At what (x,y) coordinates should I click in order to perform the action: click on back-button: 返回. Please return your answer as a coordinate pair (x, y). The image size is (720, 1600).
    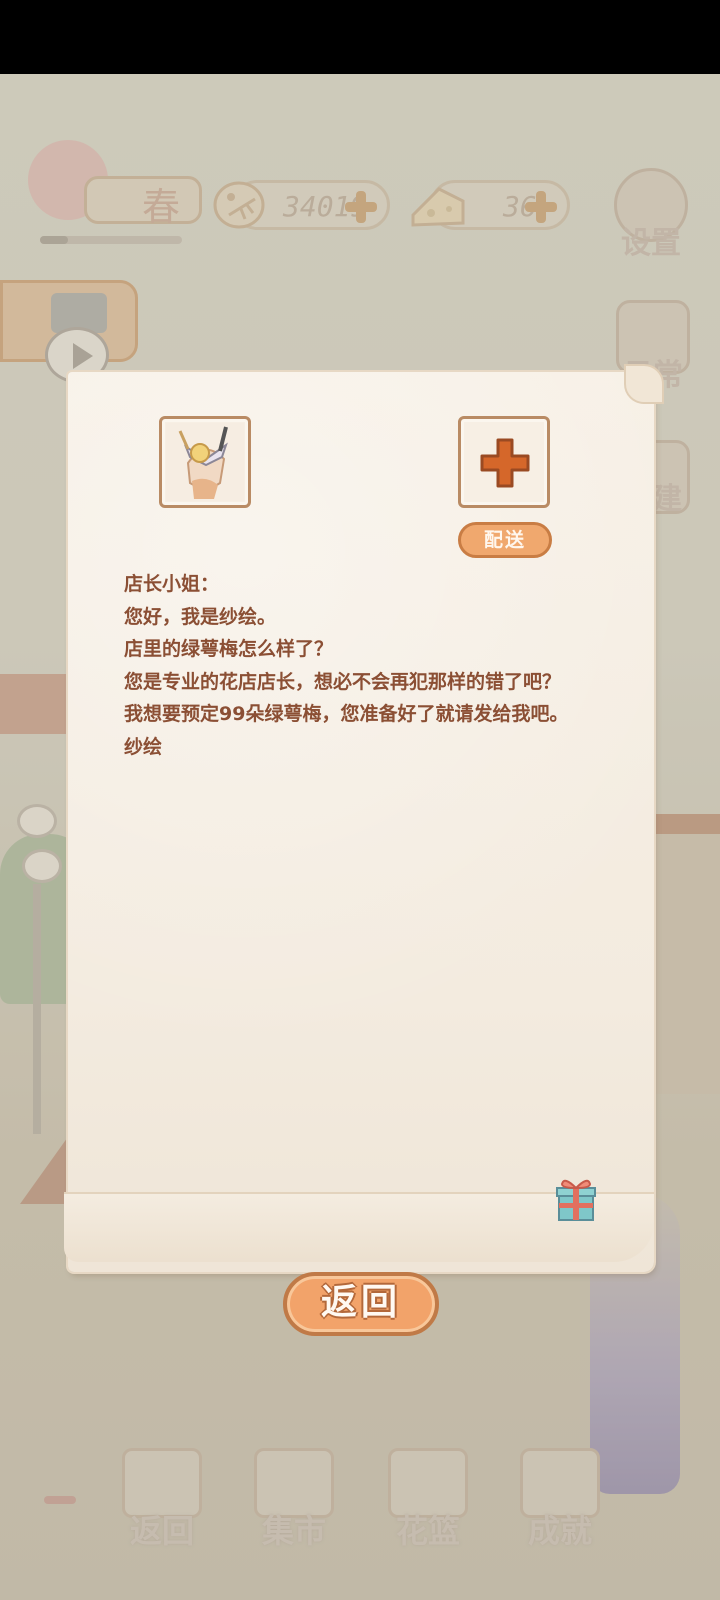
    Looking at the image, I should click on (361, 1304).